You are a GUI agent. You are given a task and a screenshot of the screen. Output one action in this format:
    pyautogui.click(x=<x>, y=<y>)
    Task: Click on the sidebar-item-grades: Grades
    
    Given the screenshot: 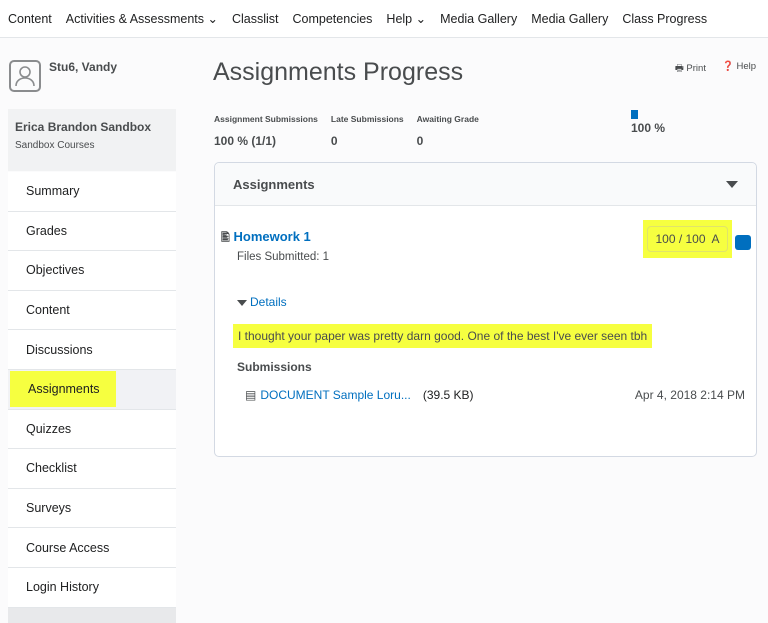 What is the action you would take?
    pyautogui.click(x=92, y=231)
    